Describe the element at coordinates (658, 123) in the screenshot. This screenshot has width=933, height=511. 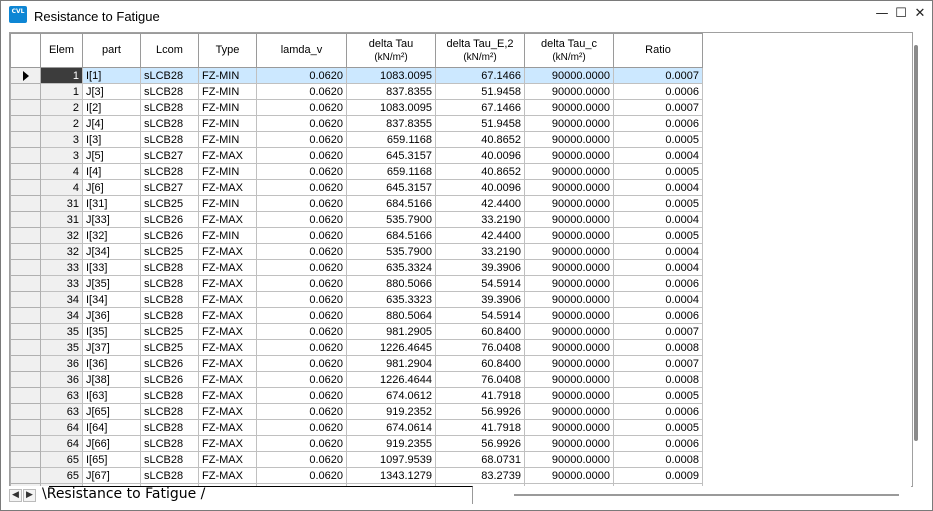
I see `cell-ratio: 0.0006` at that location.